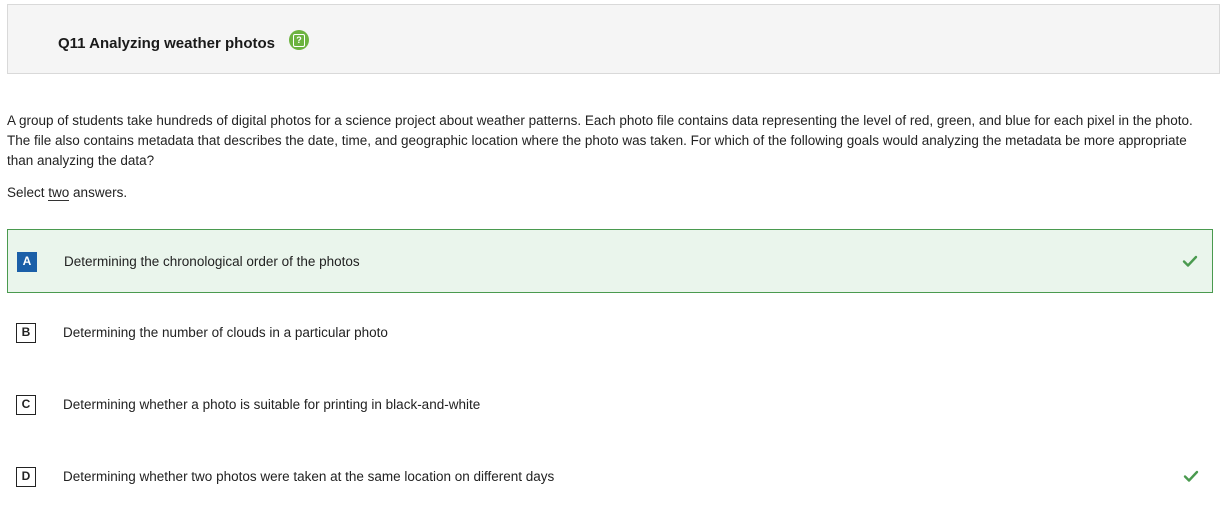 The image size is (1221, 510). I want to click on question-mark-glyph: ?, so click(299, 40).